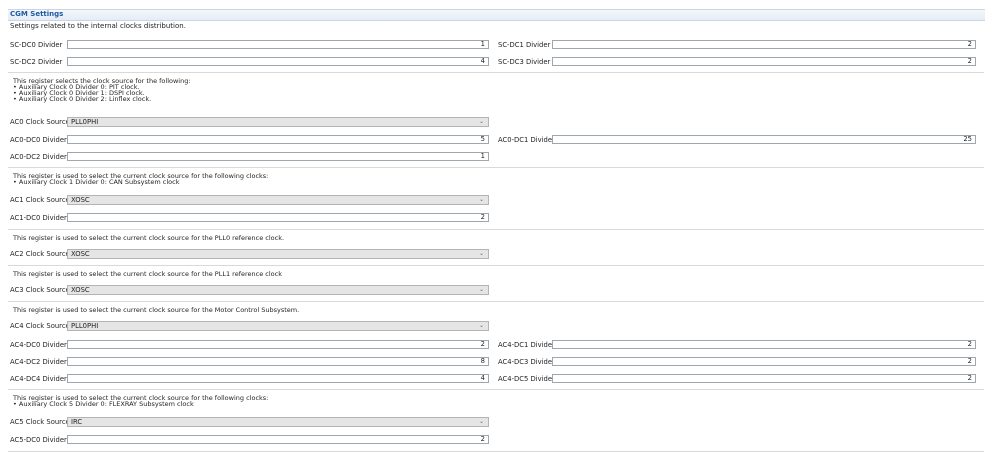 This screenshot has width=999, height=459. I want to click on ac4-source-value: PLL0PHI, so click(85, 326).